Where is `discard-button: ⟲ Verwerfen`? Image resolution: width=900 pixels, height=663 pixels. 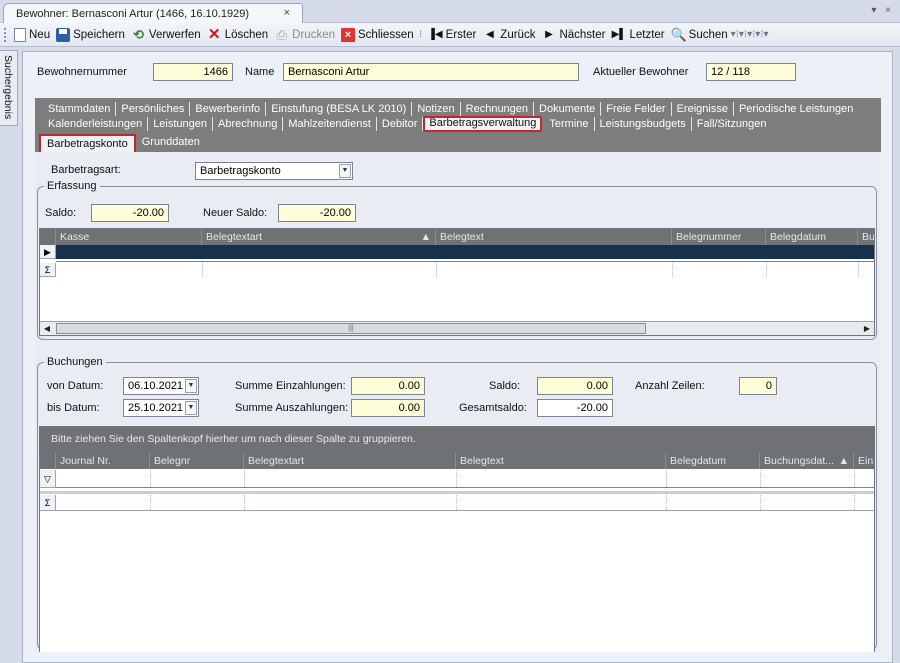
discard-button: ⟲ Verwerfen is located at coordinates (166, 35).